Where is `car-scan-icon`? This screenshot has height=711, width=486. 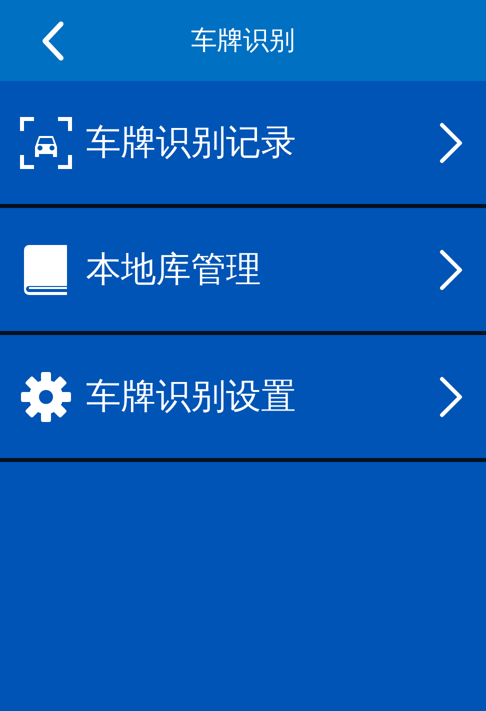
car-scan-icon is located at coordinates (46, 142).